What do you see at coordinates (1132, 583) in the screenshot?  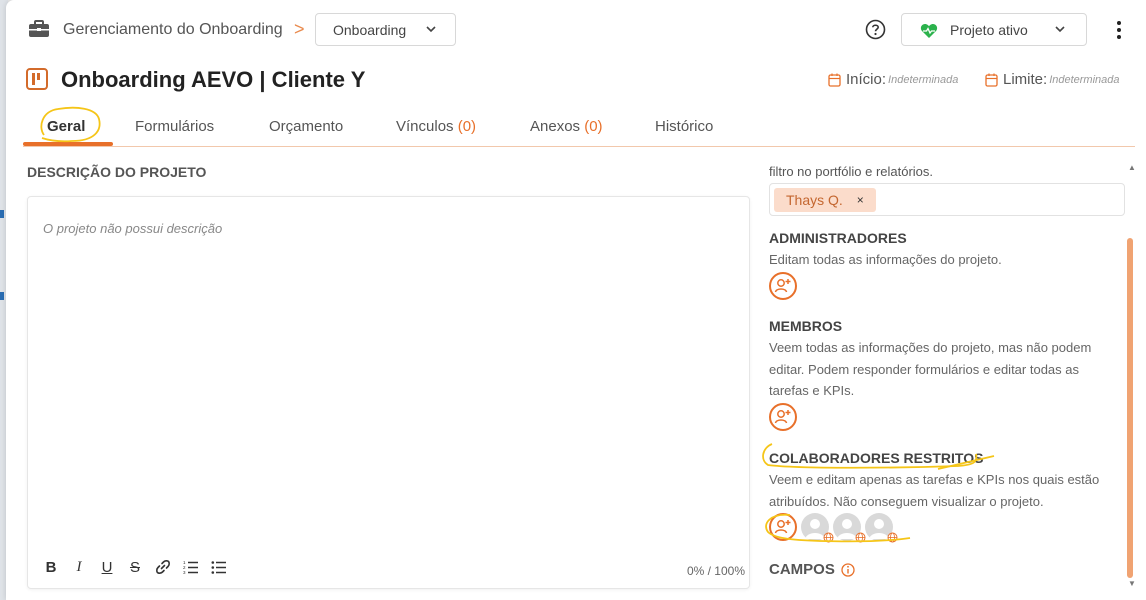 I see `scroll-down-icon: ▼` at bounding box center [1132, 583].